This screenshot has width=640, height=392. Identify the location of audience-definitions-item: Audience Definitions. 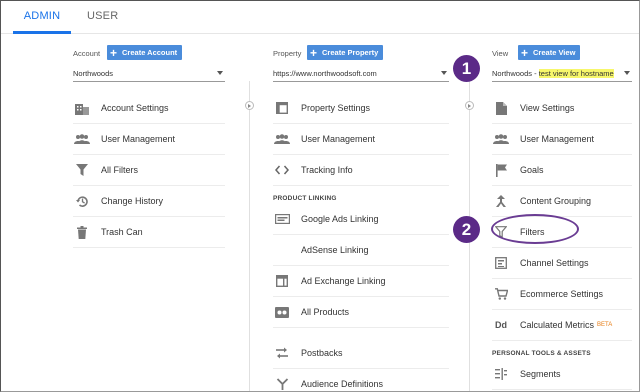
(361, 380).